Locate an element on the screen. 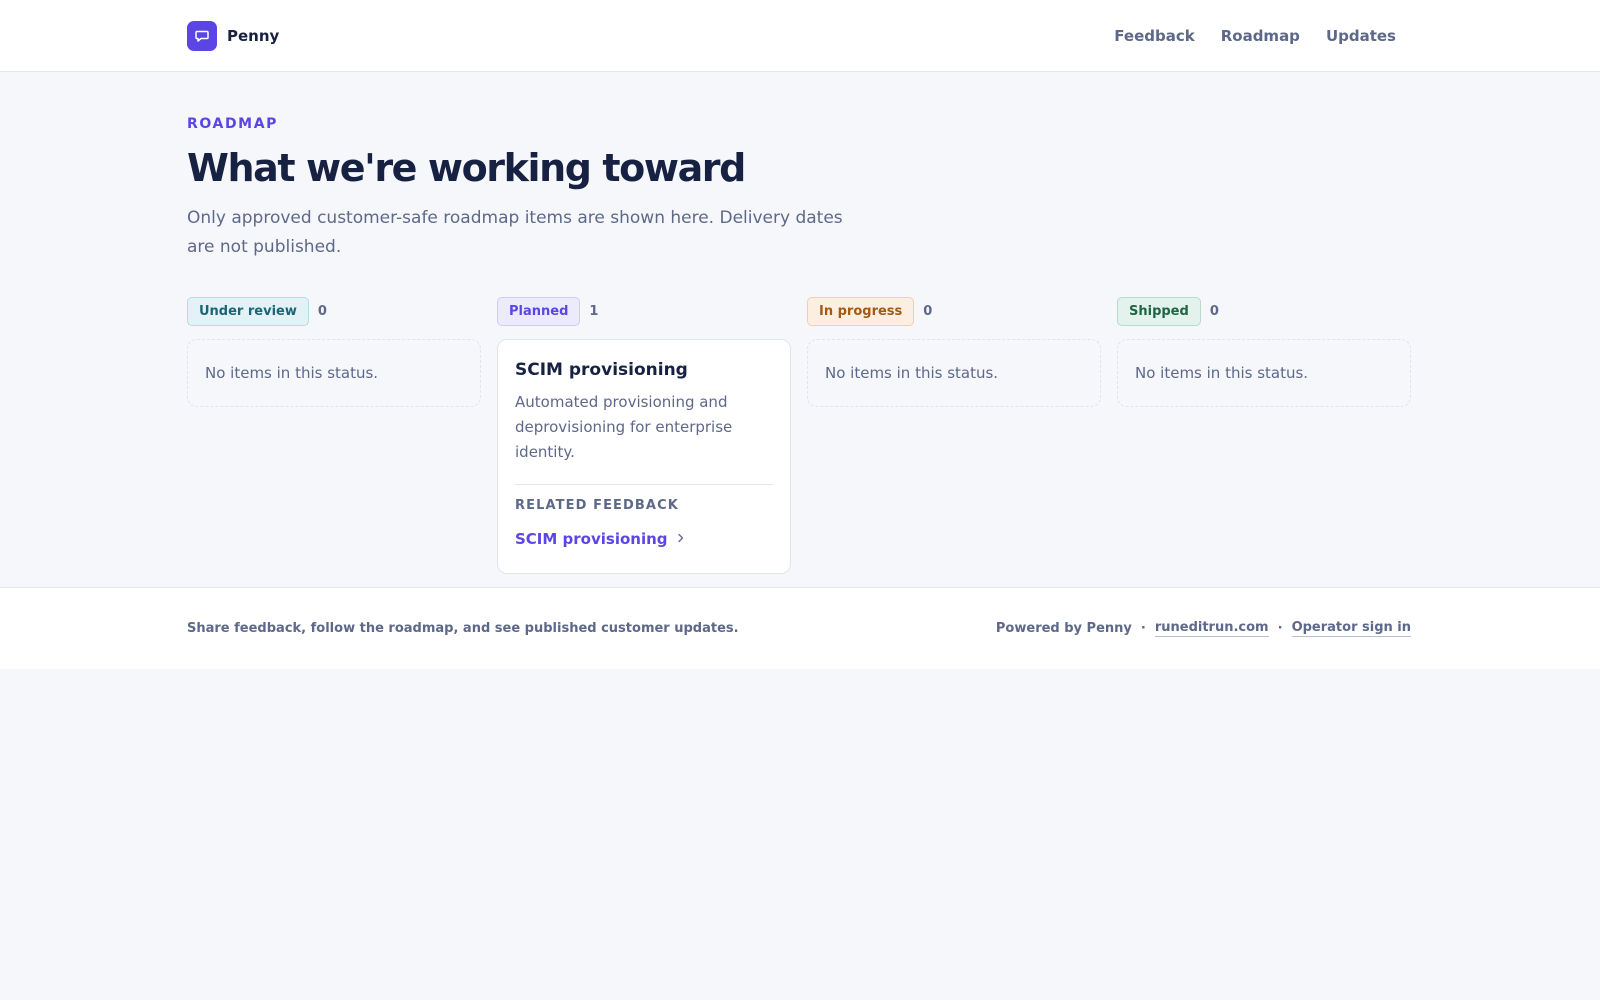  column-in-progress: In progress 0 No items in this status. is located at coordinates (954, 435).